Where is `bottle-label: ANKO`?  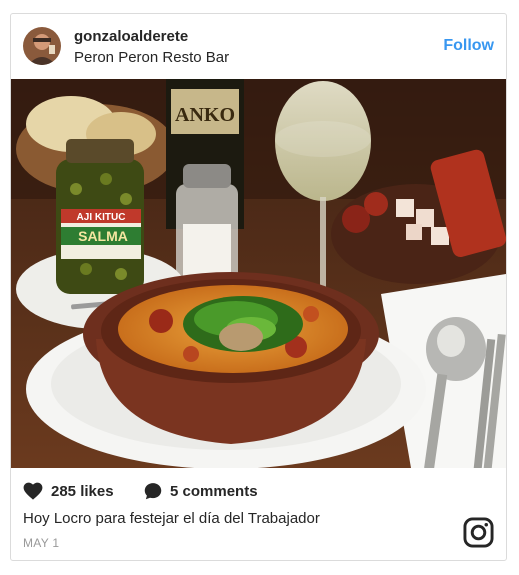 bottle-label: ANKO is located at coordinates (205, 115).